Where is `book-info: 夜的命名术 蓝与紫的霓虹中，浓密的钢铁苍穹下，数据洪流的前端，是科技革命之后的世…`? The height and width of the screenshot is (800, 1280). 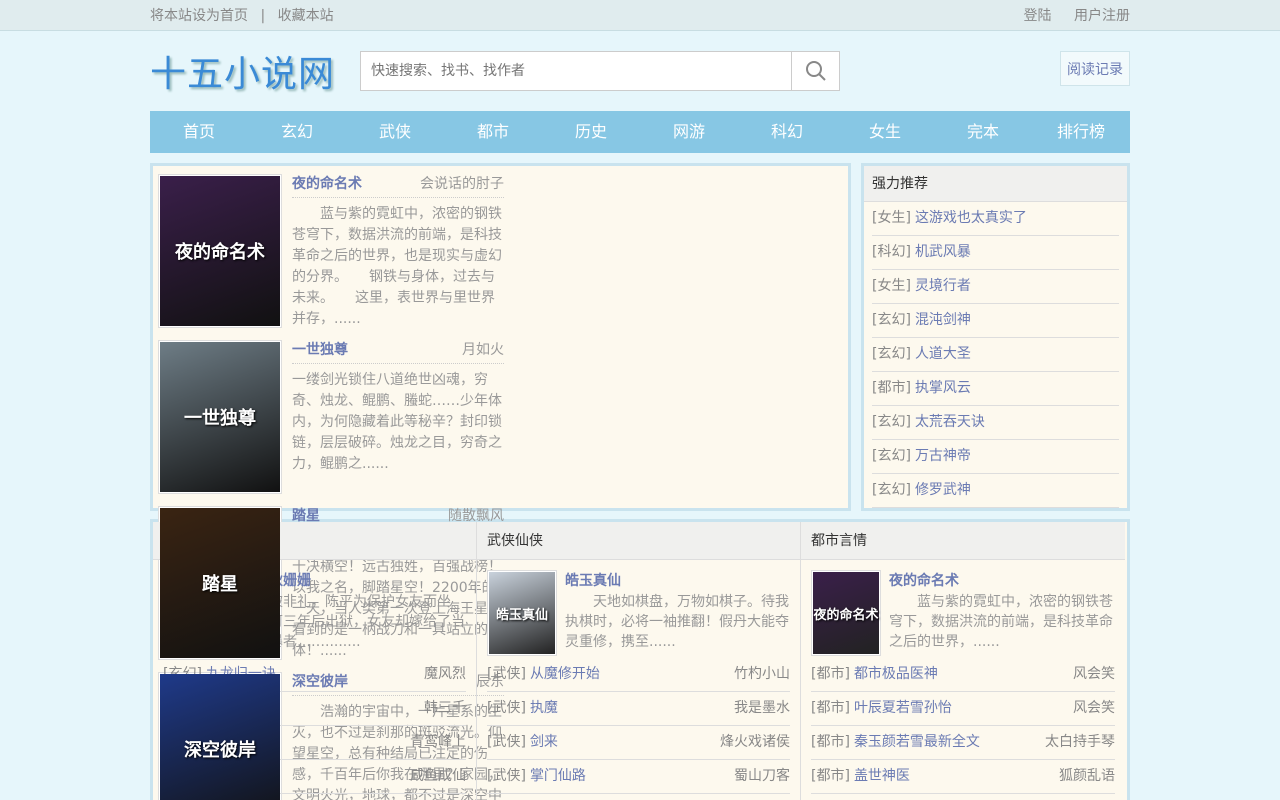 book-info: 夜的命名术 蓝与紫的霓虹中，浓密的钢铁苍穹下，数据洪流的前端，是科技革命之后的世… is located at coordinates (1002, 614).